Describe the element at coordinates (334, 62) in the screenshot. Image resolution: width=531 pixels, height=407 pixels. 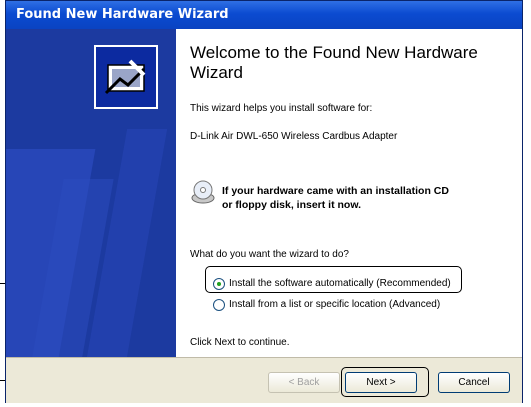
I see `page-title: Welcome to the Found New Hardware Wizard` at that location.